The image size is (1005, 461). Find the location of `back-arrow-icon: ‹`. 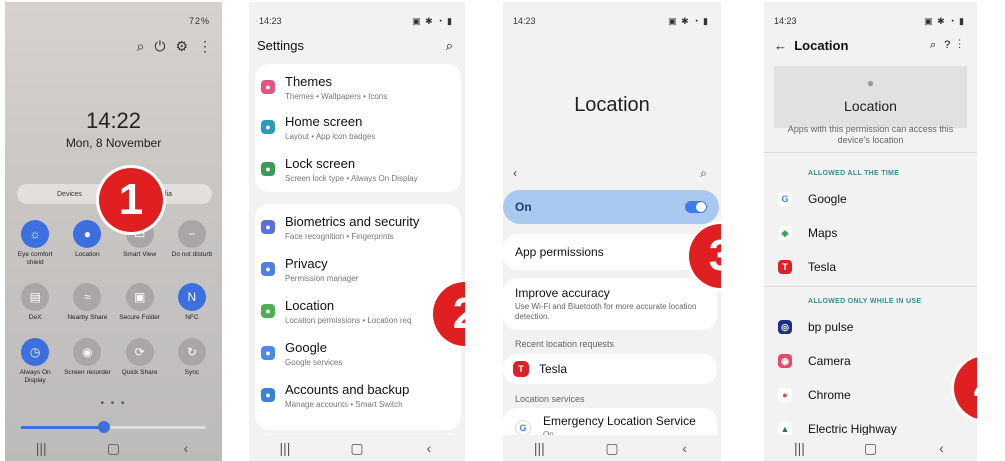

back-arrow-icon: ‹ is located at coordinates (515, 173).